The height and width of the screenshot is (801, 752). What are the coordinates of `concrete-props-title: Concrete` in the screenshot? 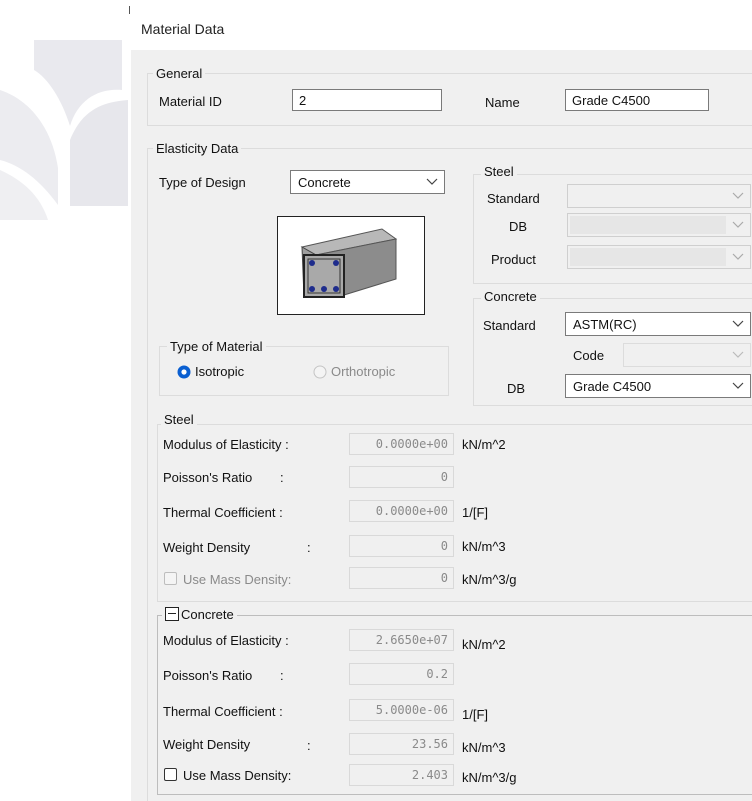 It's located at (207, 614).